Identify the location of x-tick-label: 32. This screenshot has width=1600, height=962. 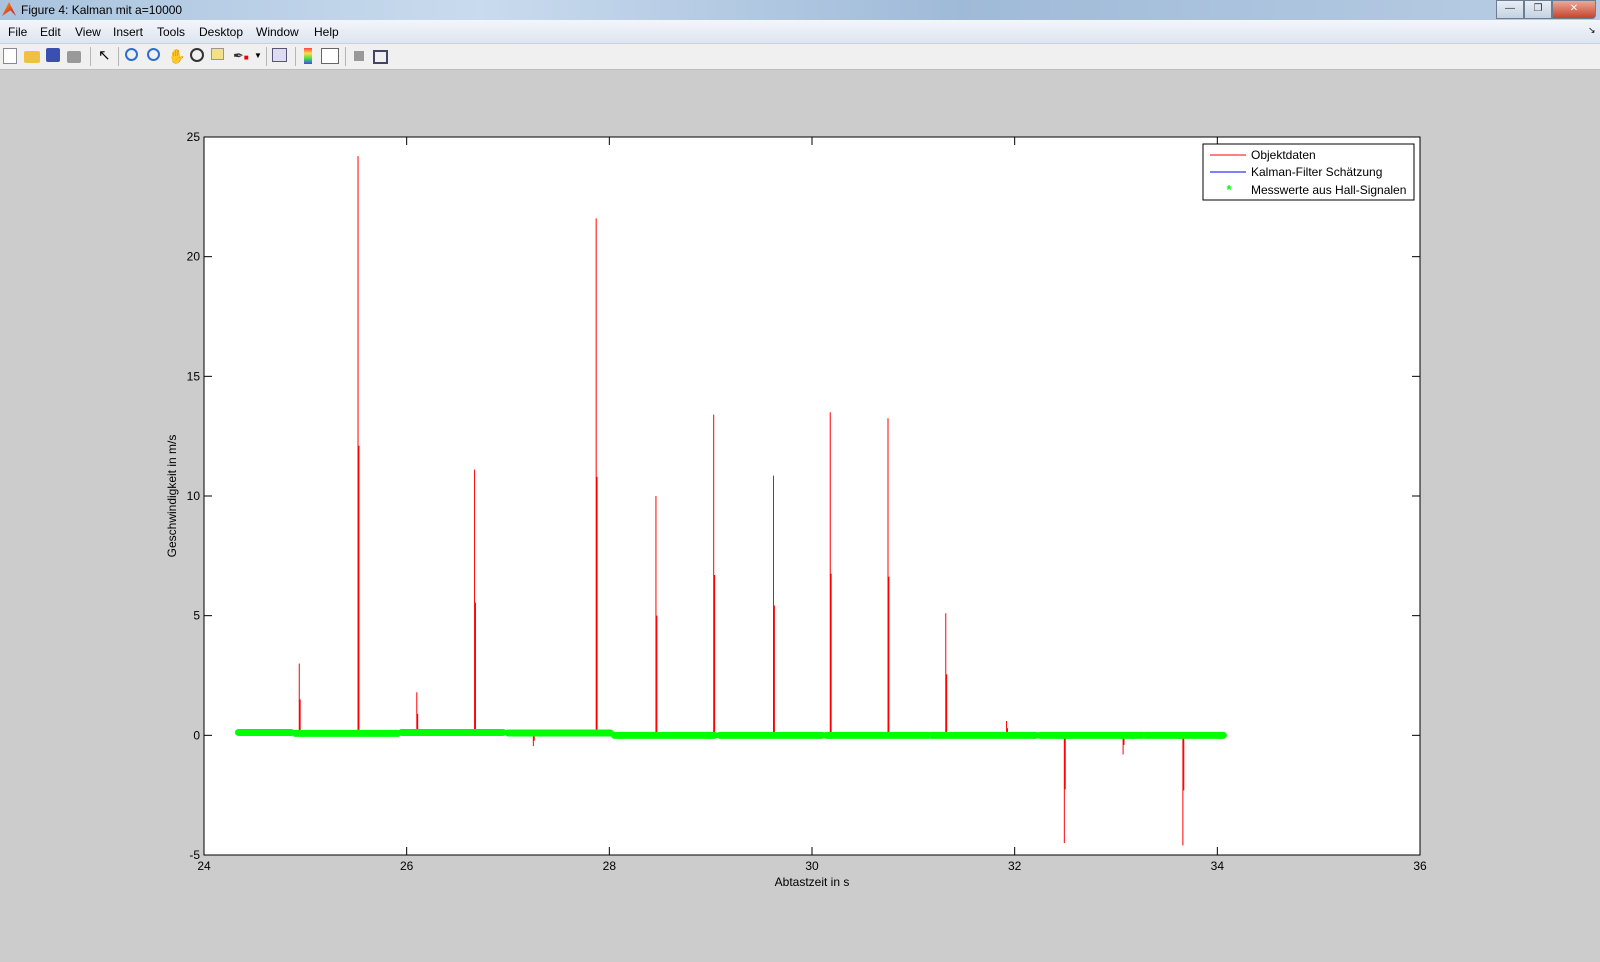
(1015, 866).